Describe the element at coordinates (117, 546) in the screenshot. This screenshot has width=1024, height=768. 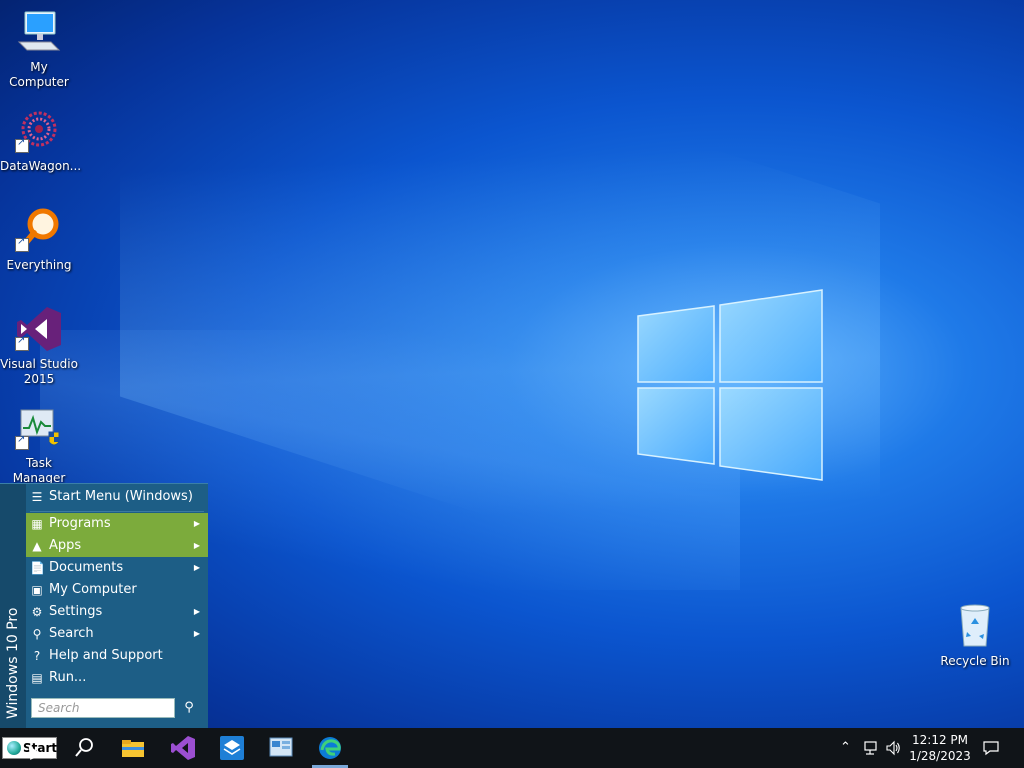
I see `menu-item-apps: ▲ Apps ▶` at that location.